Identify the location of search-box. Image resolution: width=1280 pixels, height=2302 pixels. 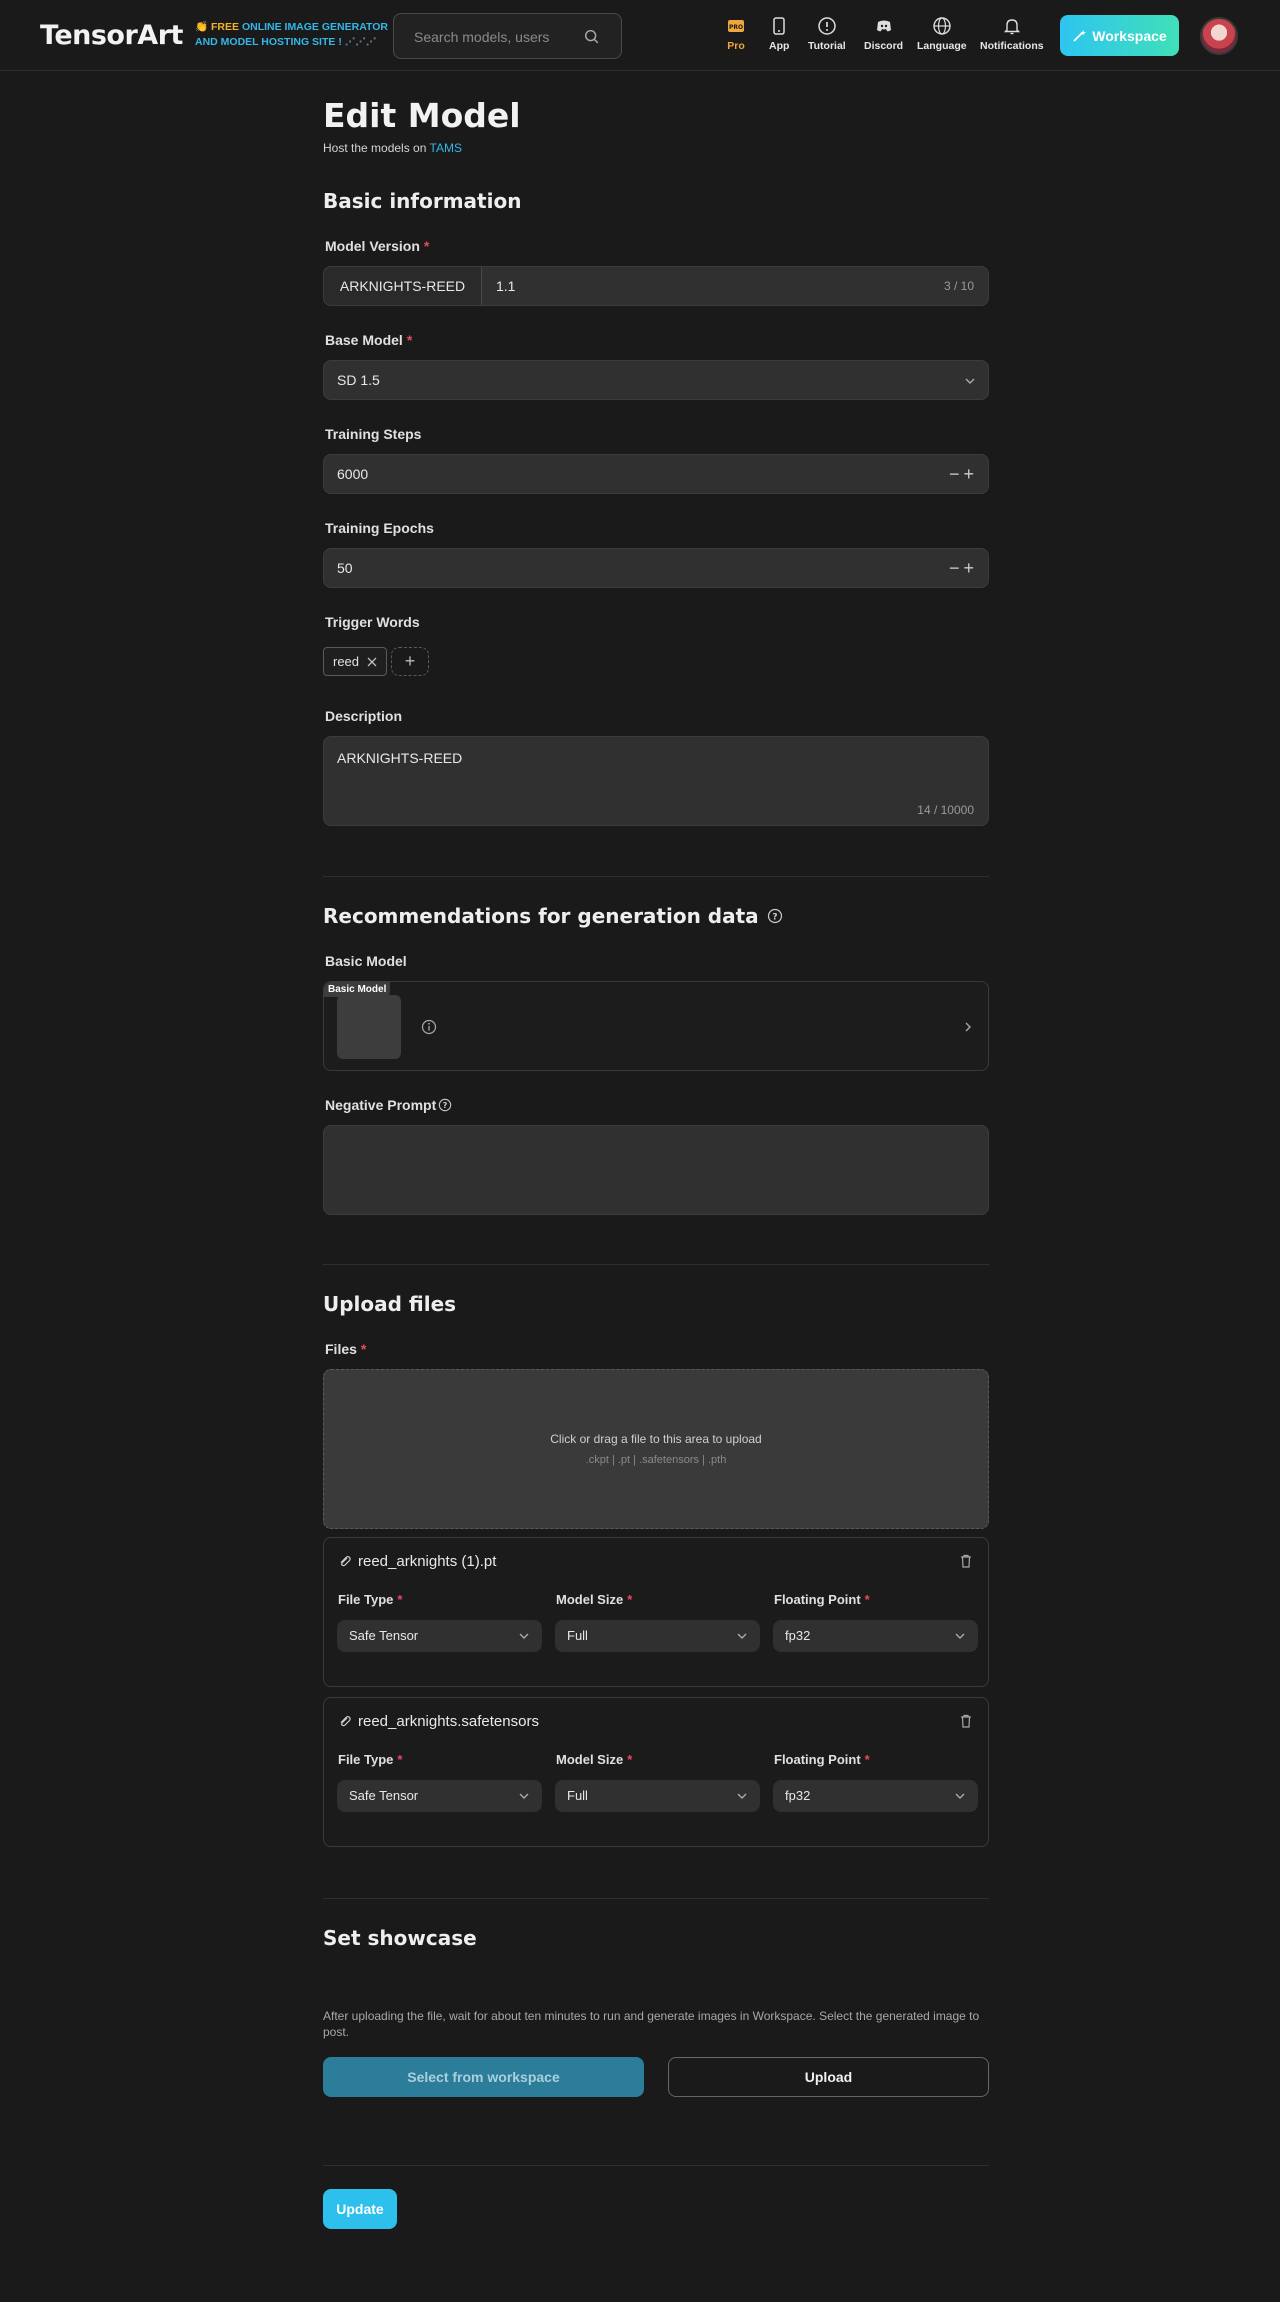
(507, 36).